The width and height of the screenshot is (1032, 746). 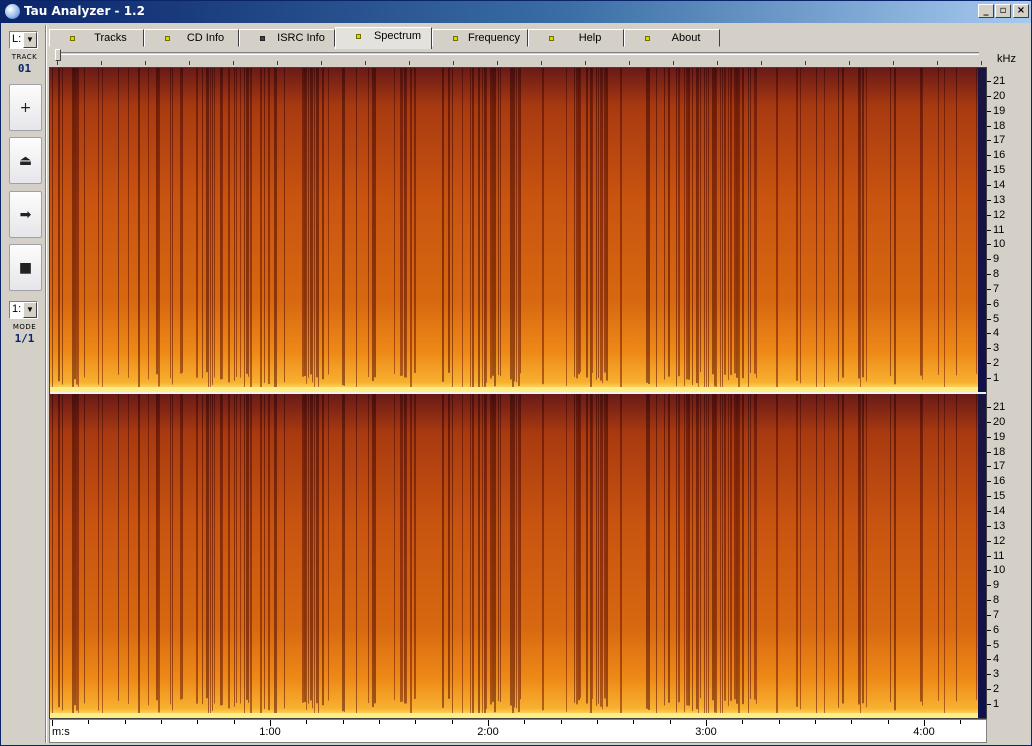 What do you see at coordinates (191, 38) in the screenshot?
I see `tab-cd-info: CD Info` at bounding box center [191, 38].